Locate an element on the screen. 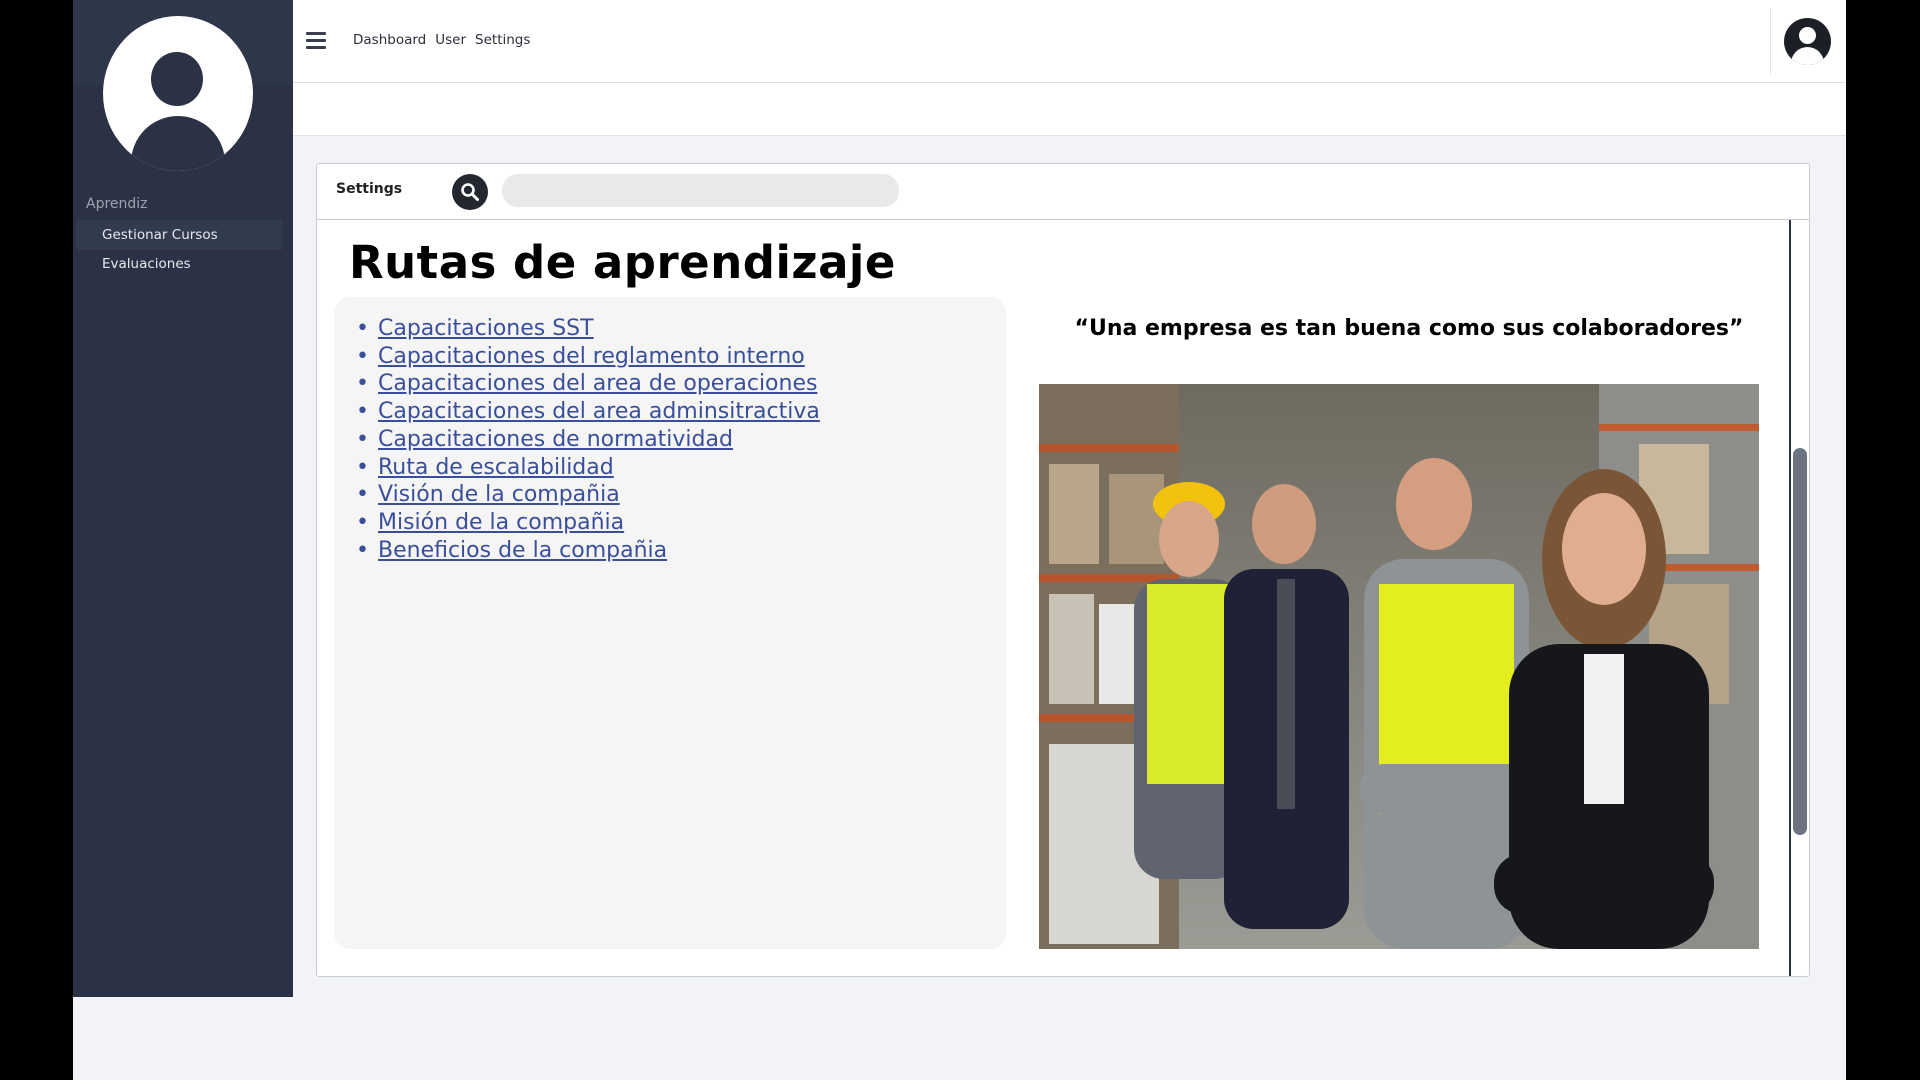  sidebar: Aprendiz Gestionar Cursos Evaluaciones is located at coordinates (183, 498).